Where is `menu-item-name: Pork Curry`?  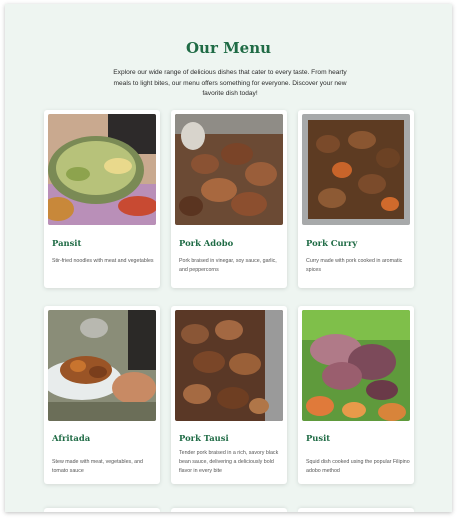 menu-item-name: Pork Curry is located at coordinates (332, 243).